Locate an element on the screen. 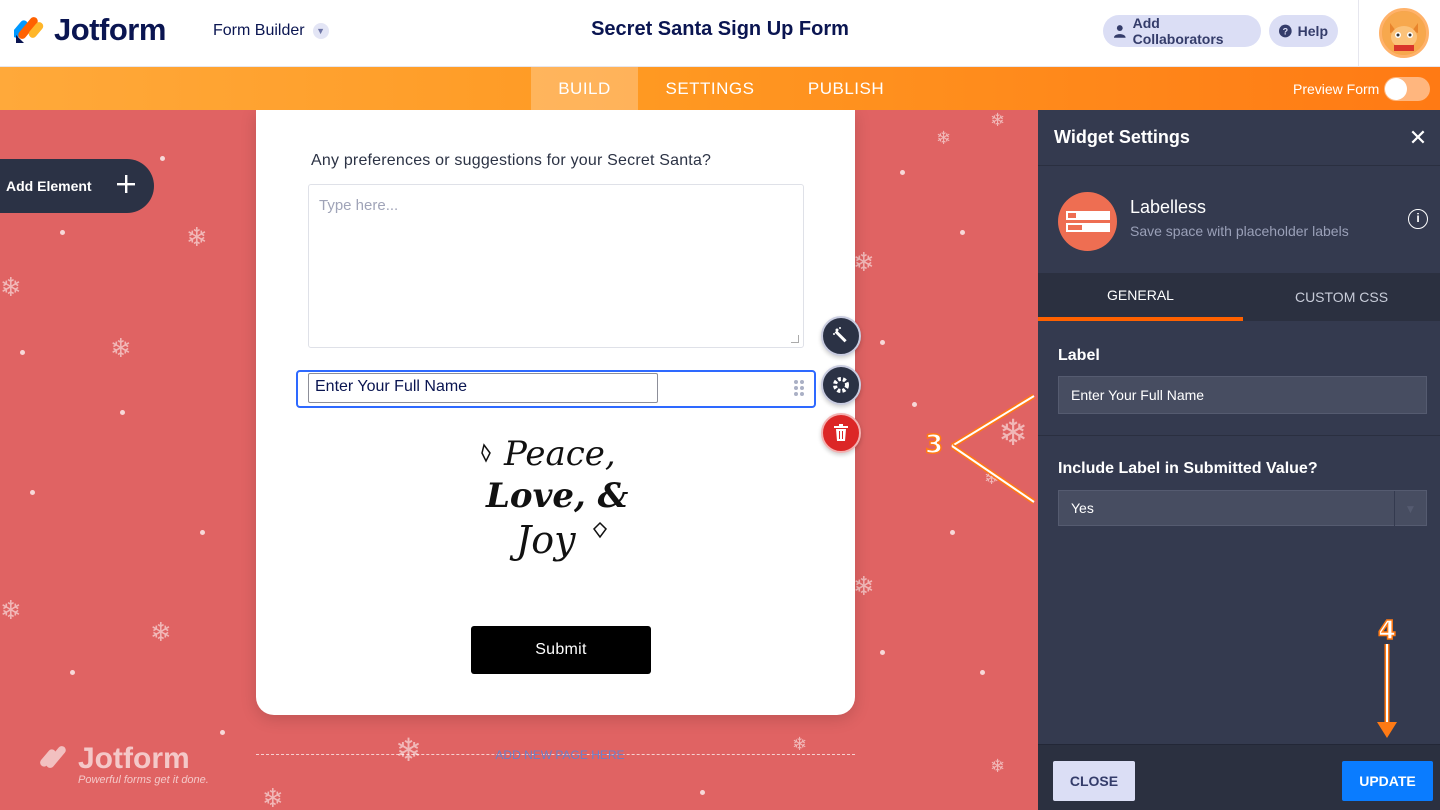 This screenshot has width=1440, height=810. resize-grip-icon is located at coordinates (795, 339).